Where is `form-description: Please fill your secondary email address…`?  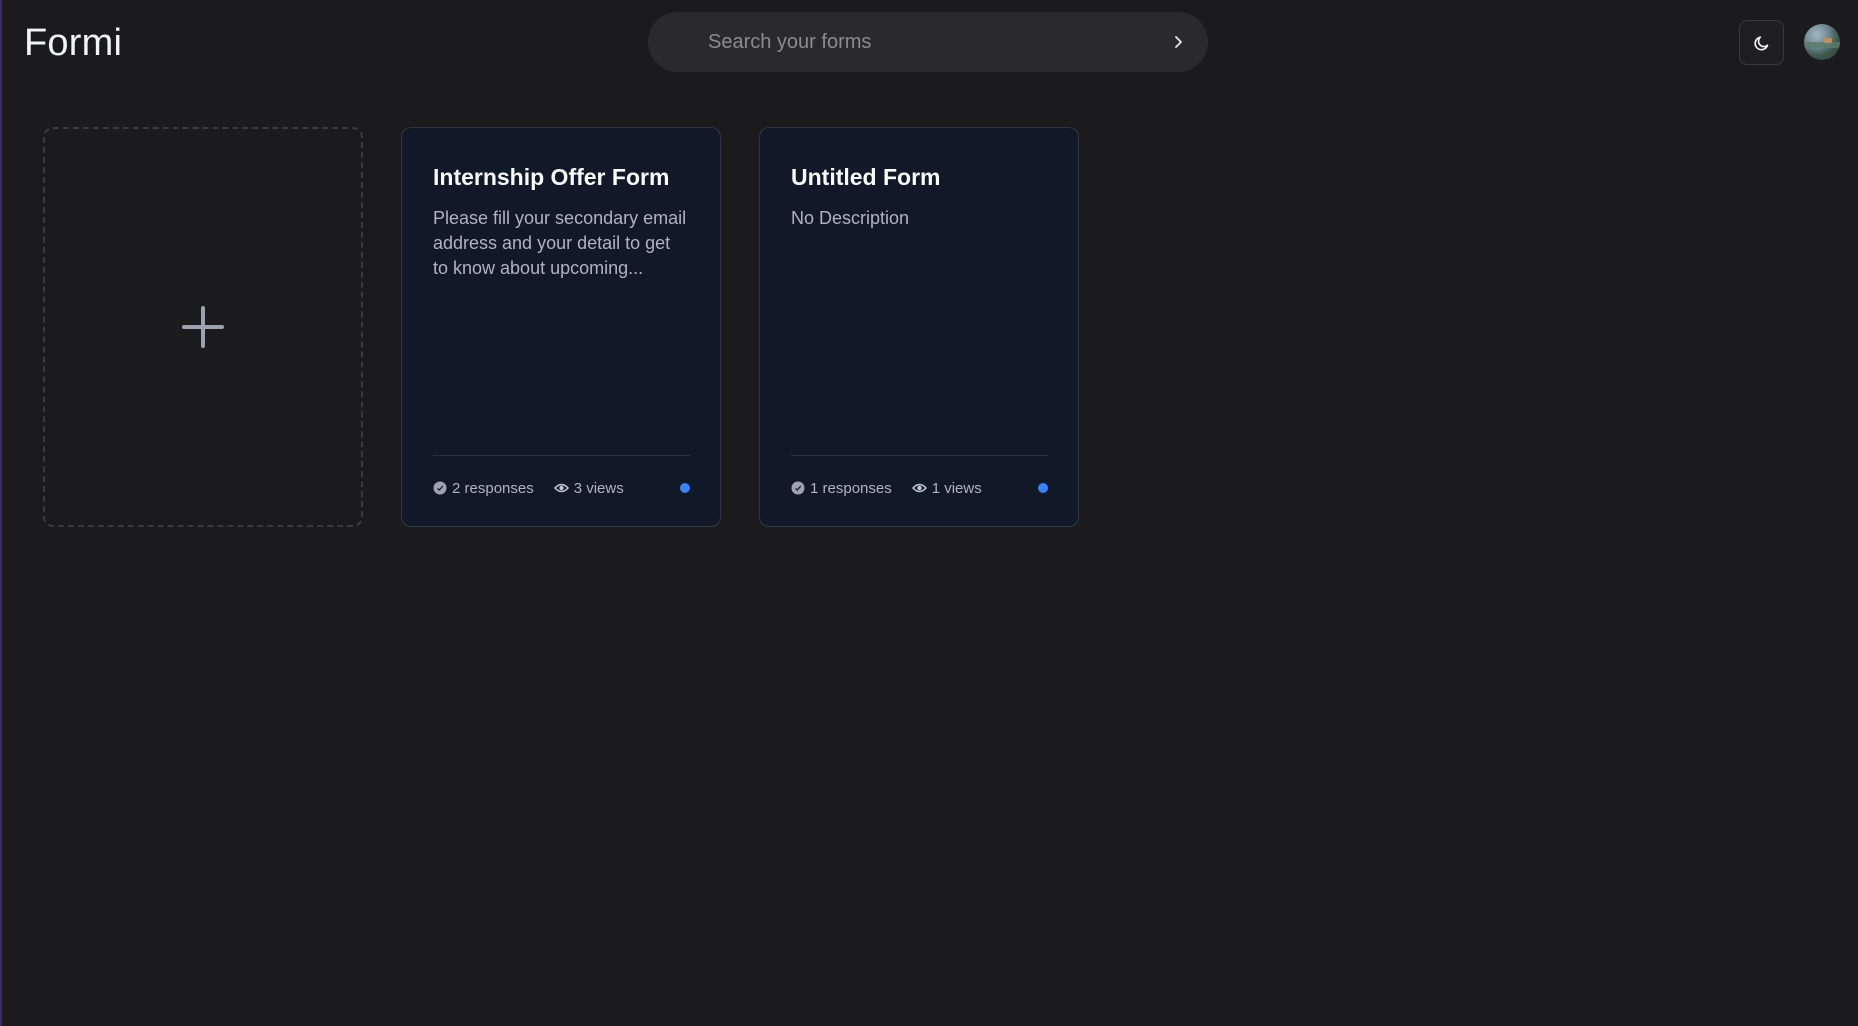 form-description: Please fill your secondary email address… is located at coordinates (560, 243).